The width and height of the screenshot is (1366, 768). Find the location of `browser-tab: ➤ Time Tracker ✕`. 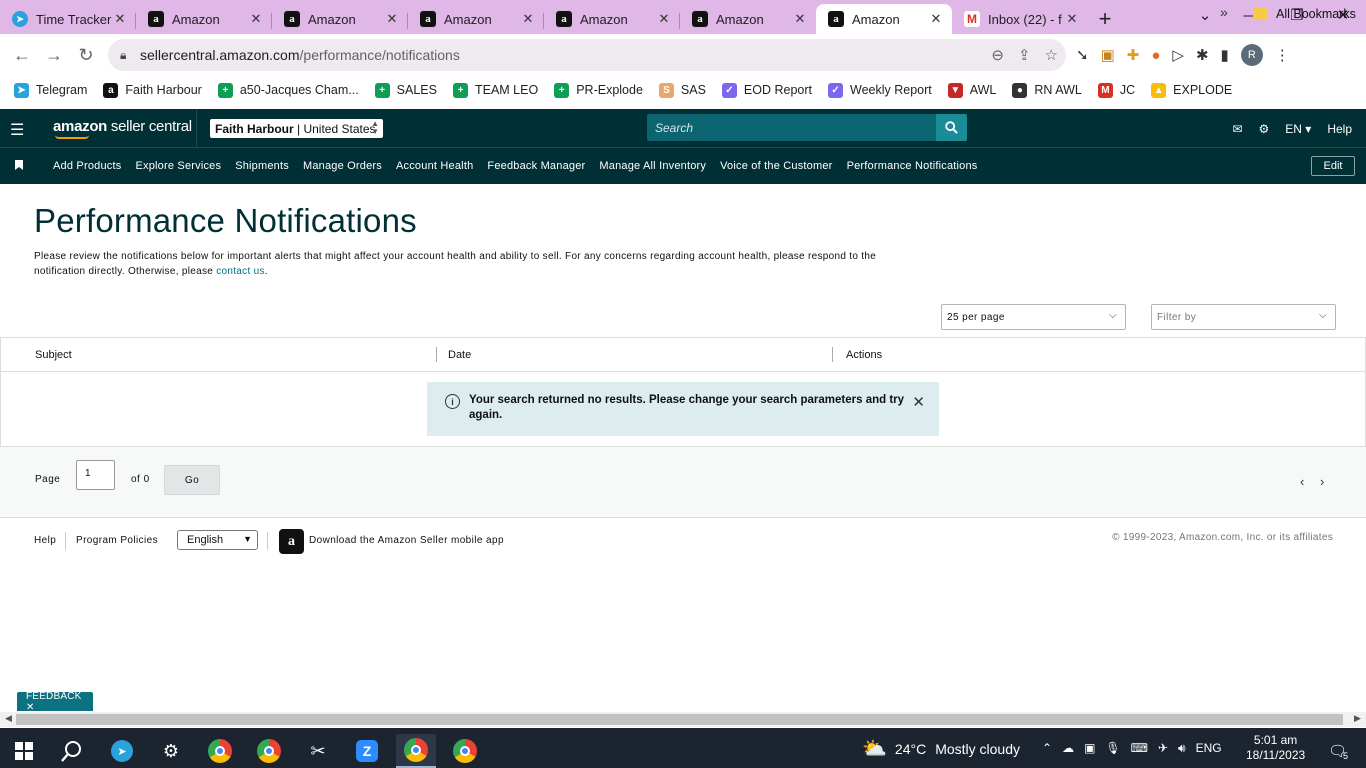

browser-tab: ➤ Time Tracker ✕ is located at coordinates (68, 19).